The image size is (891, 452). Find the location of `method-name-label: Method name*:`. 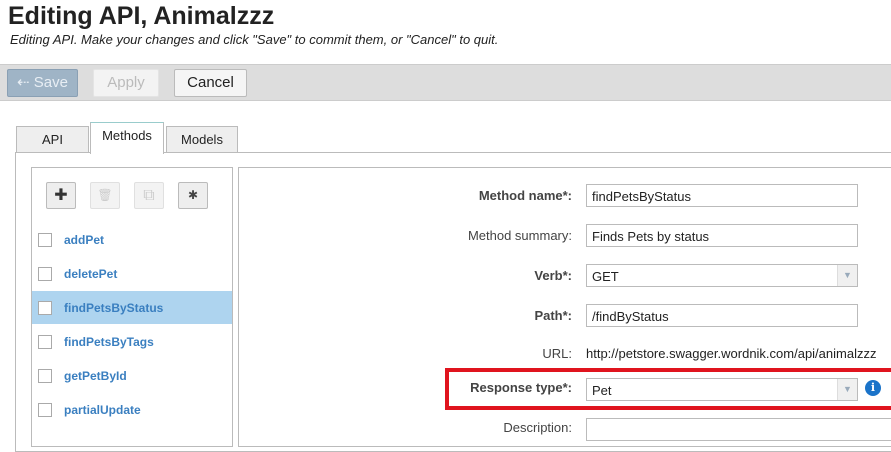

method-name-label: Method name*: is located at coordinates (525, 195).